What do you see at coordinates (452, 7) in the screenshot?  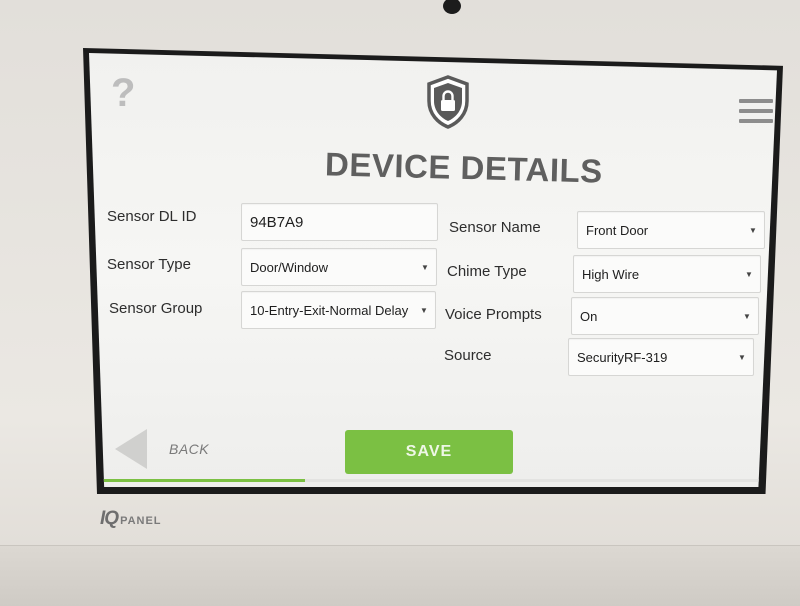 I see `camera-lens` at bounding box center [452, 7].